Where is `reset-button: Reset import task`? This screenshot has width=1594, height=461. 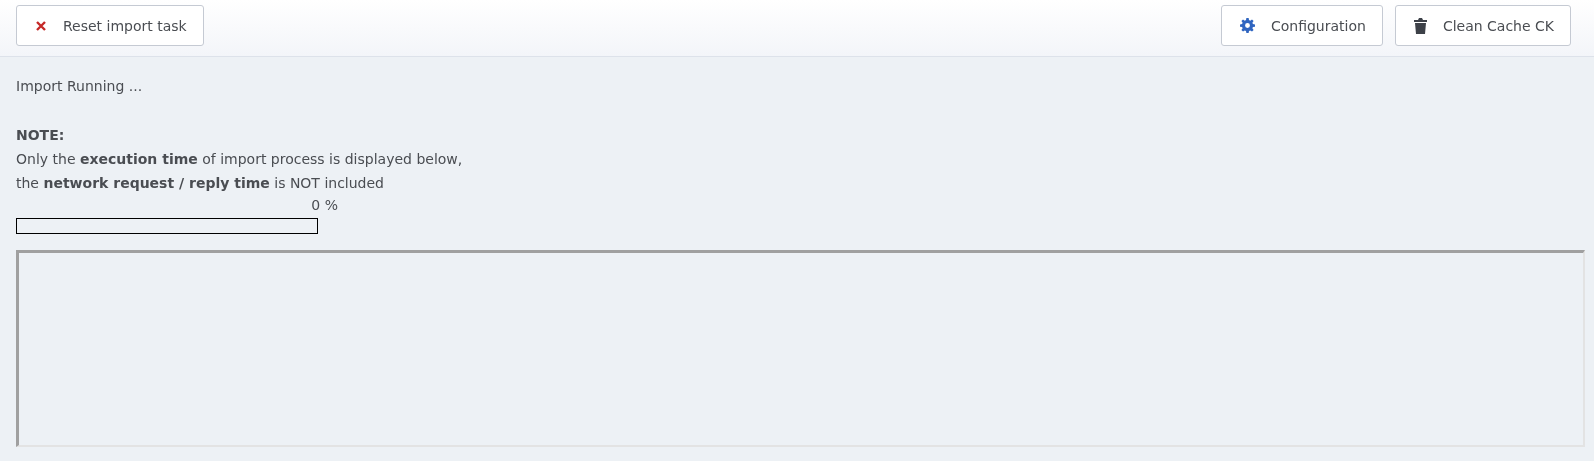 reset-button: Reset import task is located at coordinates (110, 25).